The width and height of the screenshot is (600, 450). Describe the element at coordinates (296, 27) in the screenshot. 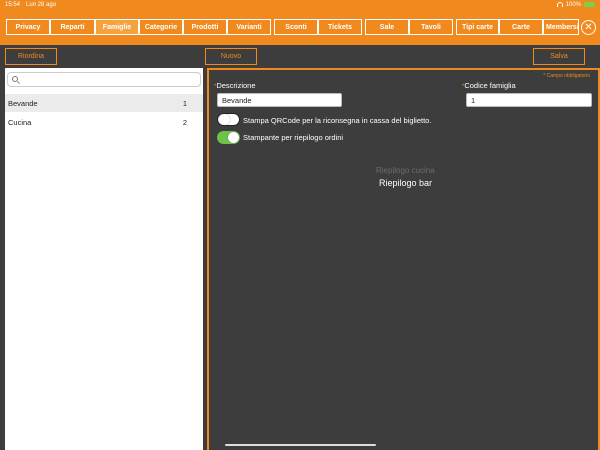

I see `tab-sconti: Sconti` at that location.